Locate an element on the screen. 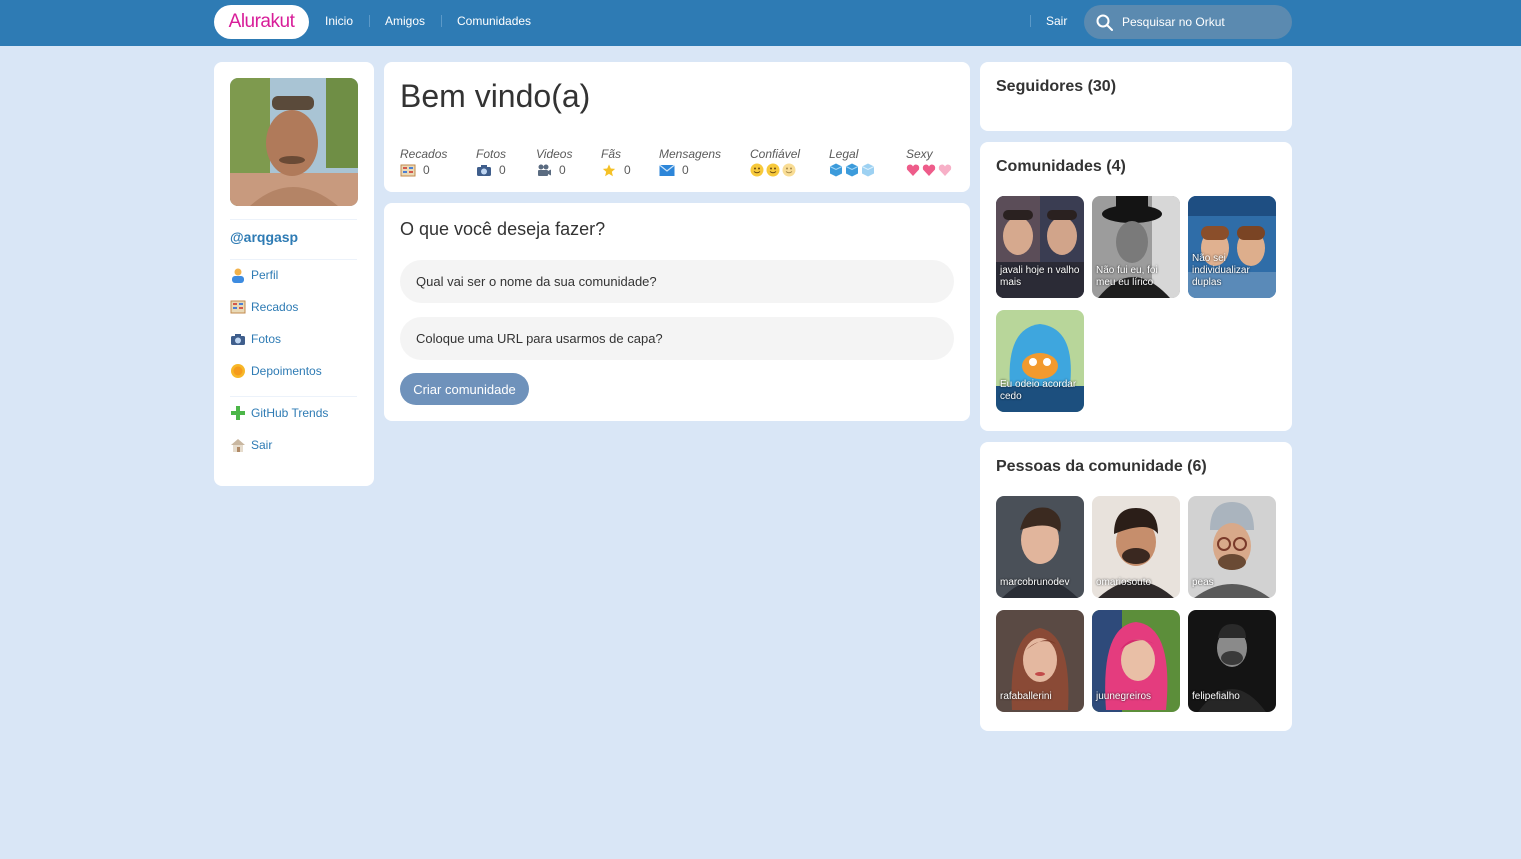 Image resolution: width=1521 pixels, height=859 pixels. person-name: peas is located at coordinates (1203, 582).